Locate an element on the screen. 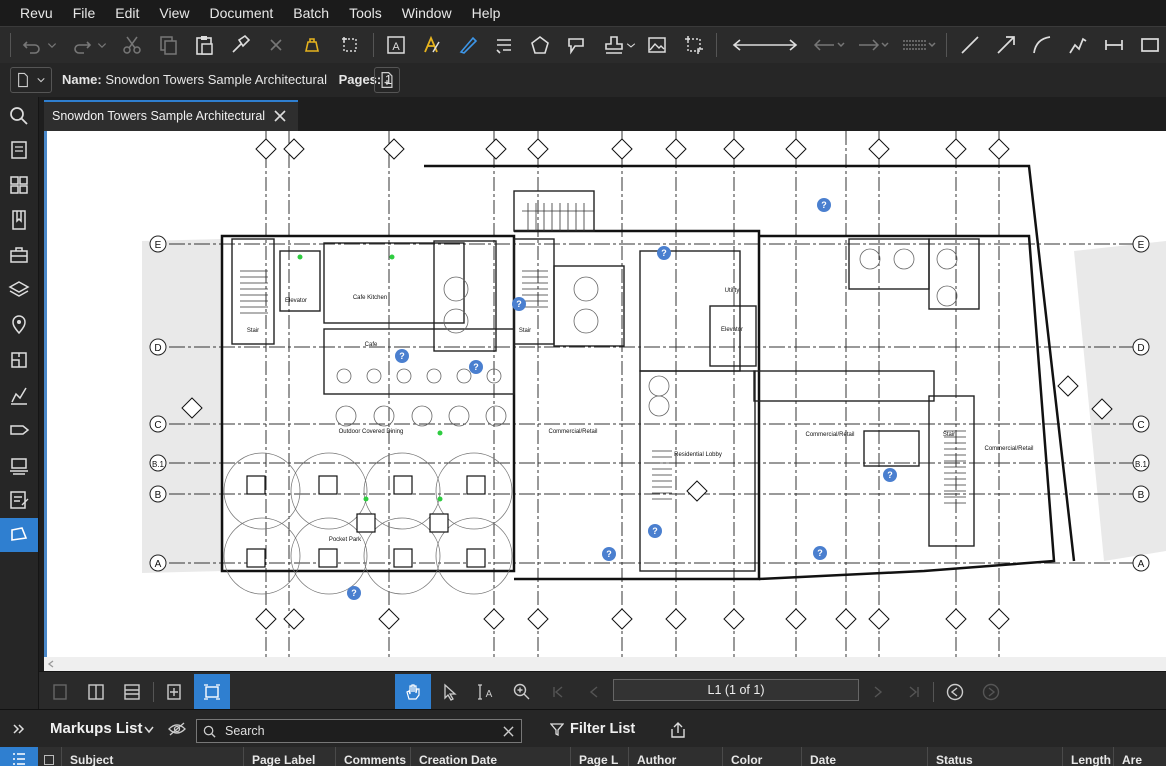  undo-dropdown-icon is located at coordinates (52, 45).